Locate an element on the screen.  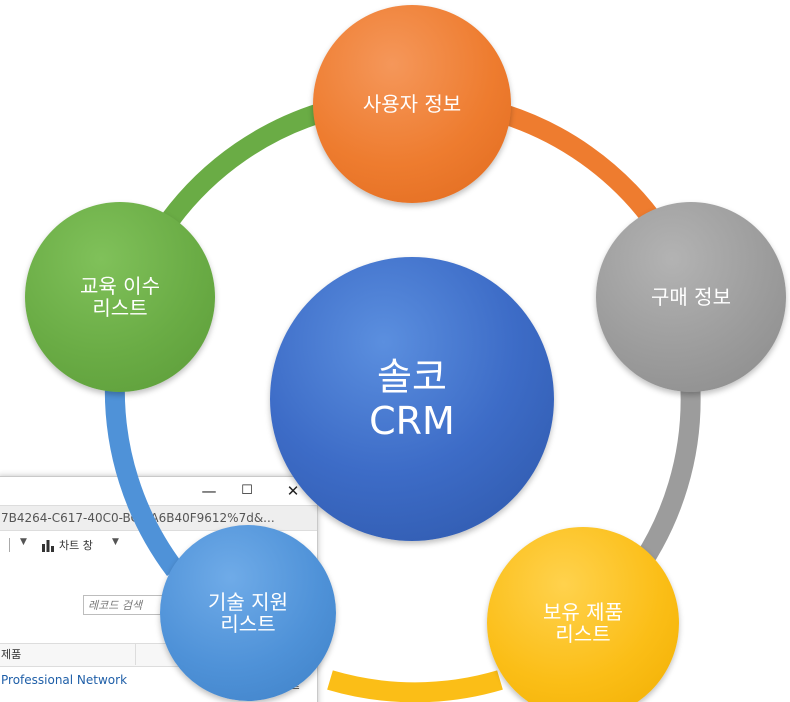
node-label: 구매 정보 is located at coordinates (691, 297).